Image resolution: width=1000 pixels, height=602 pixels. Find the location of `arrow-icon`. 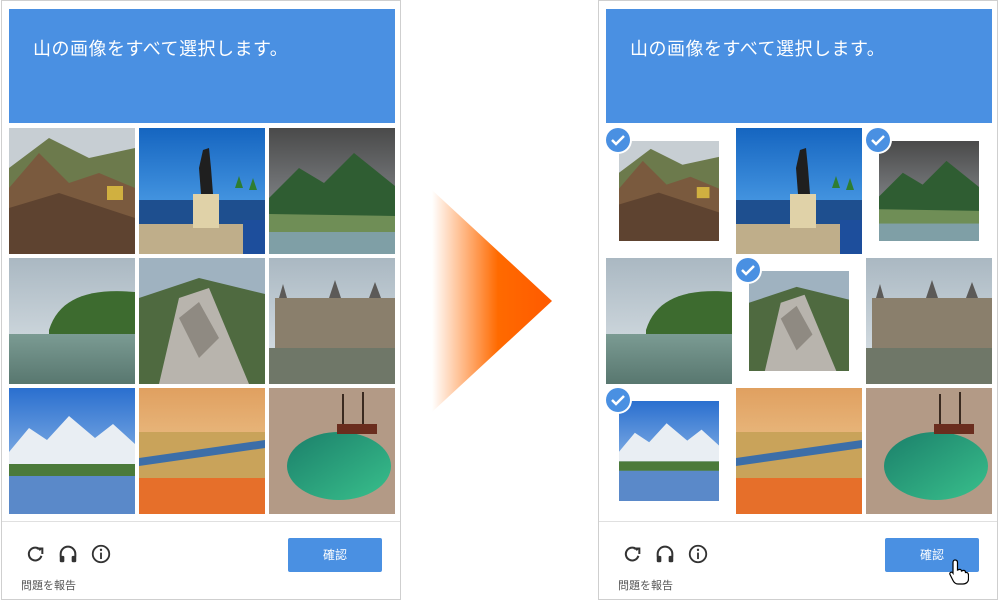

arrow-icon is located at coordinates (492, 301).